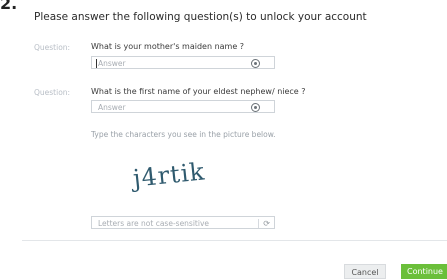 The image size is (447, 280). I want to click on refresh-icon: ⟳, so click(266, 223).